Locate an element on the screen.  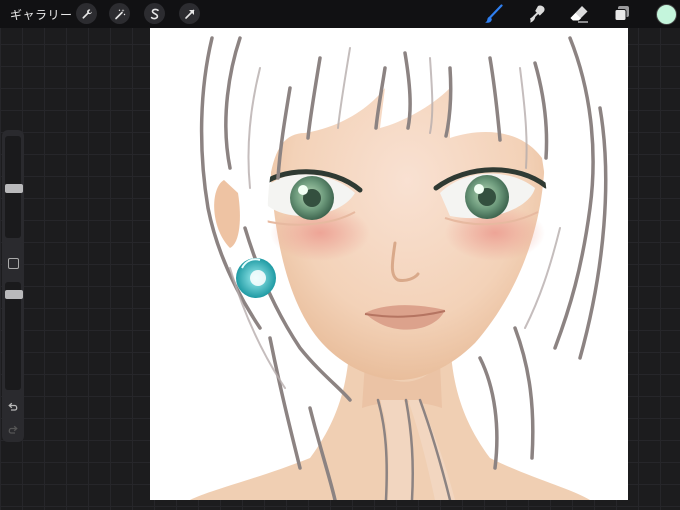
adjustments-button is located at coordinates (119, 13).